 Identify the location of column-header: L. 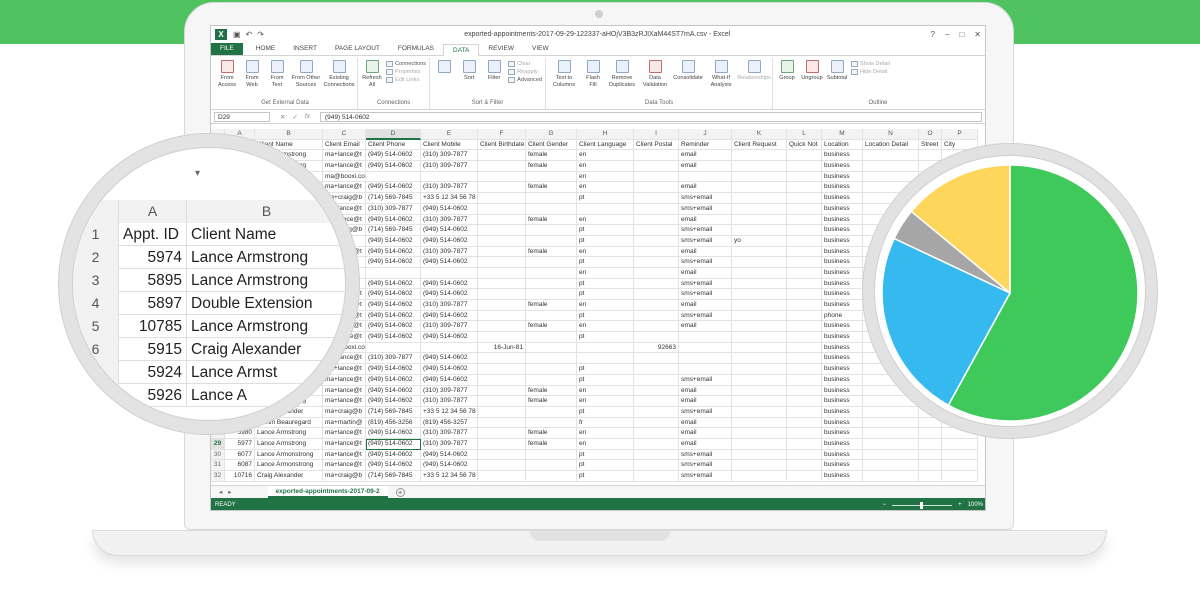
(804, 134).